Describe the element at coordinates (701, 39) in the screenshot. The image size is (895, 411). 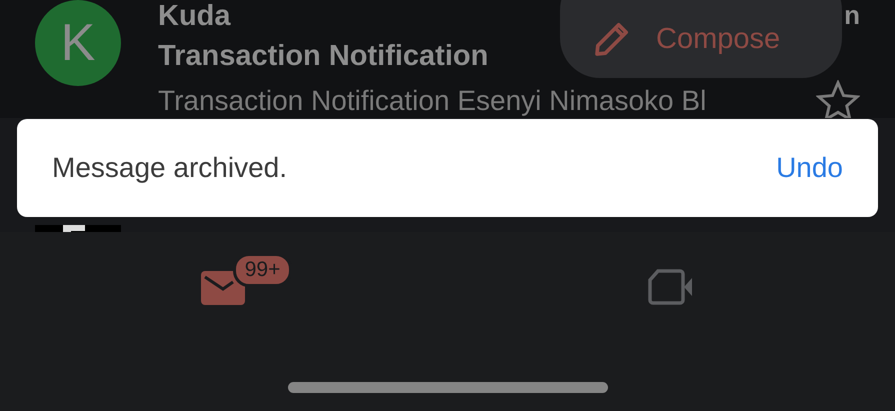
I see `compose-button: Compose` at that location.